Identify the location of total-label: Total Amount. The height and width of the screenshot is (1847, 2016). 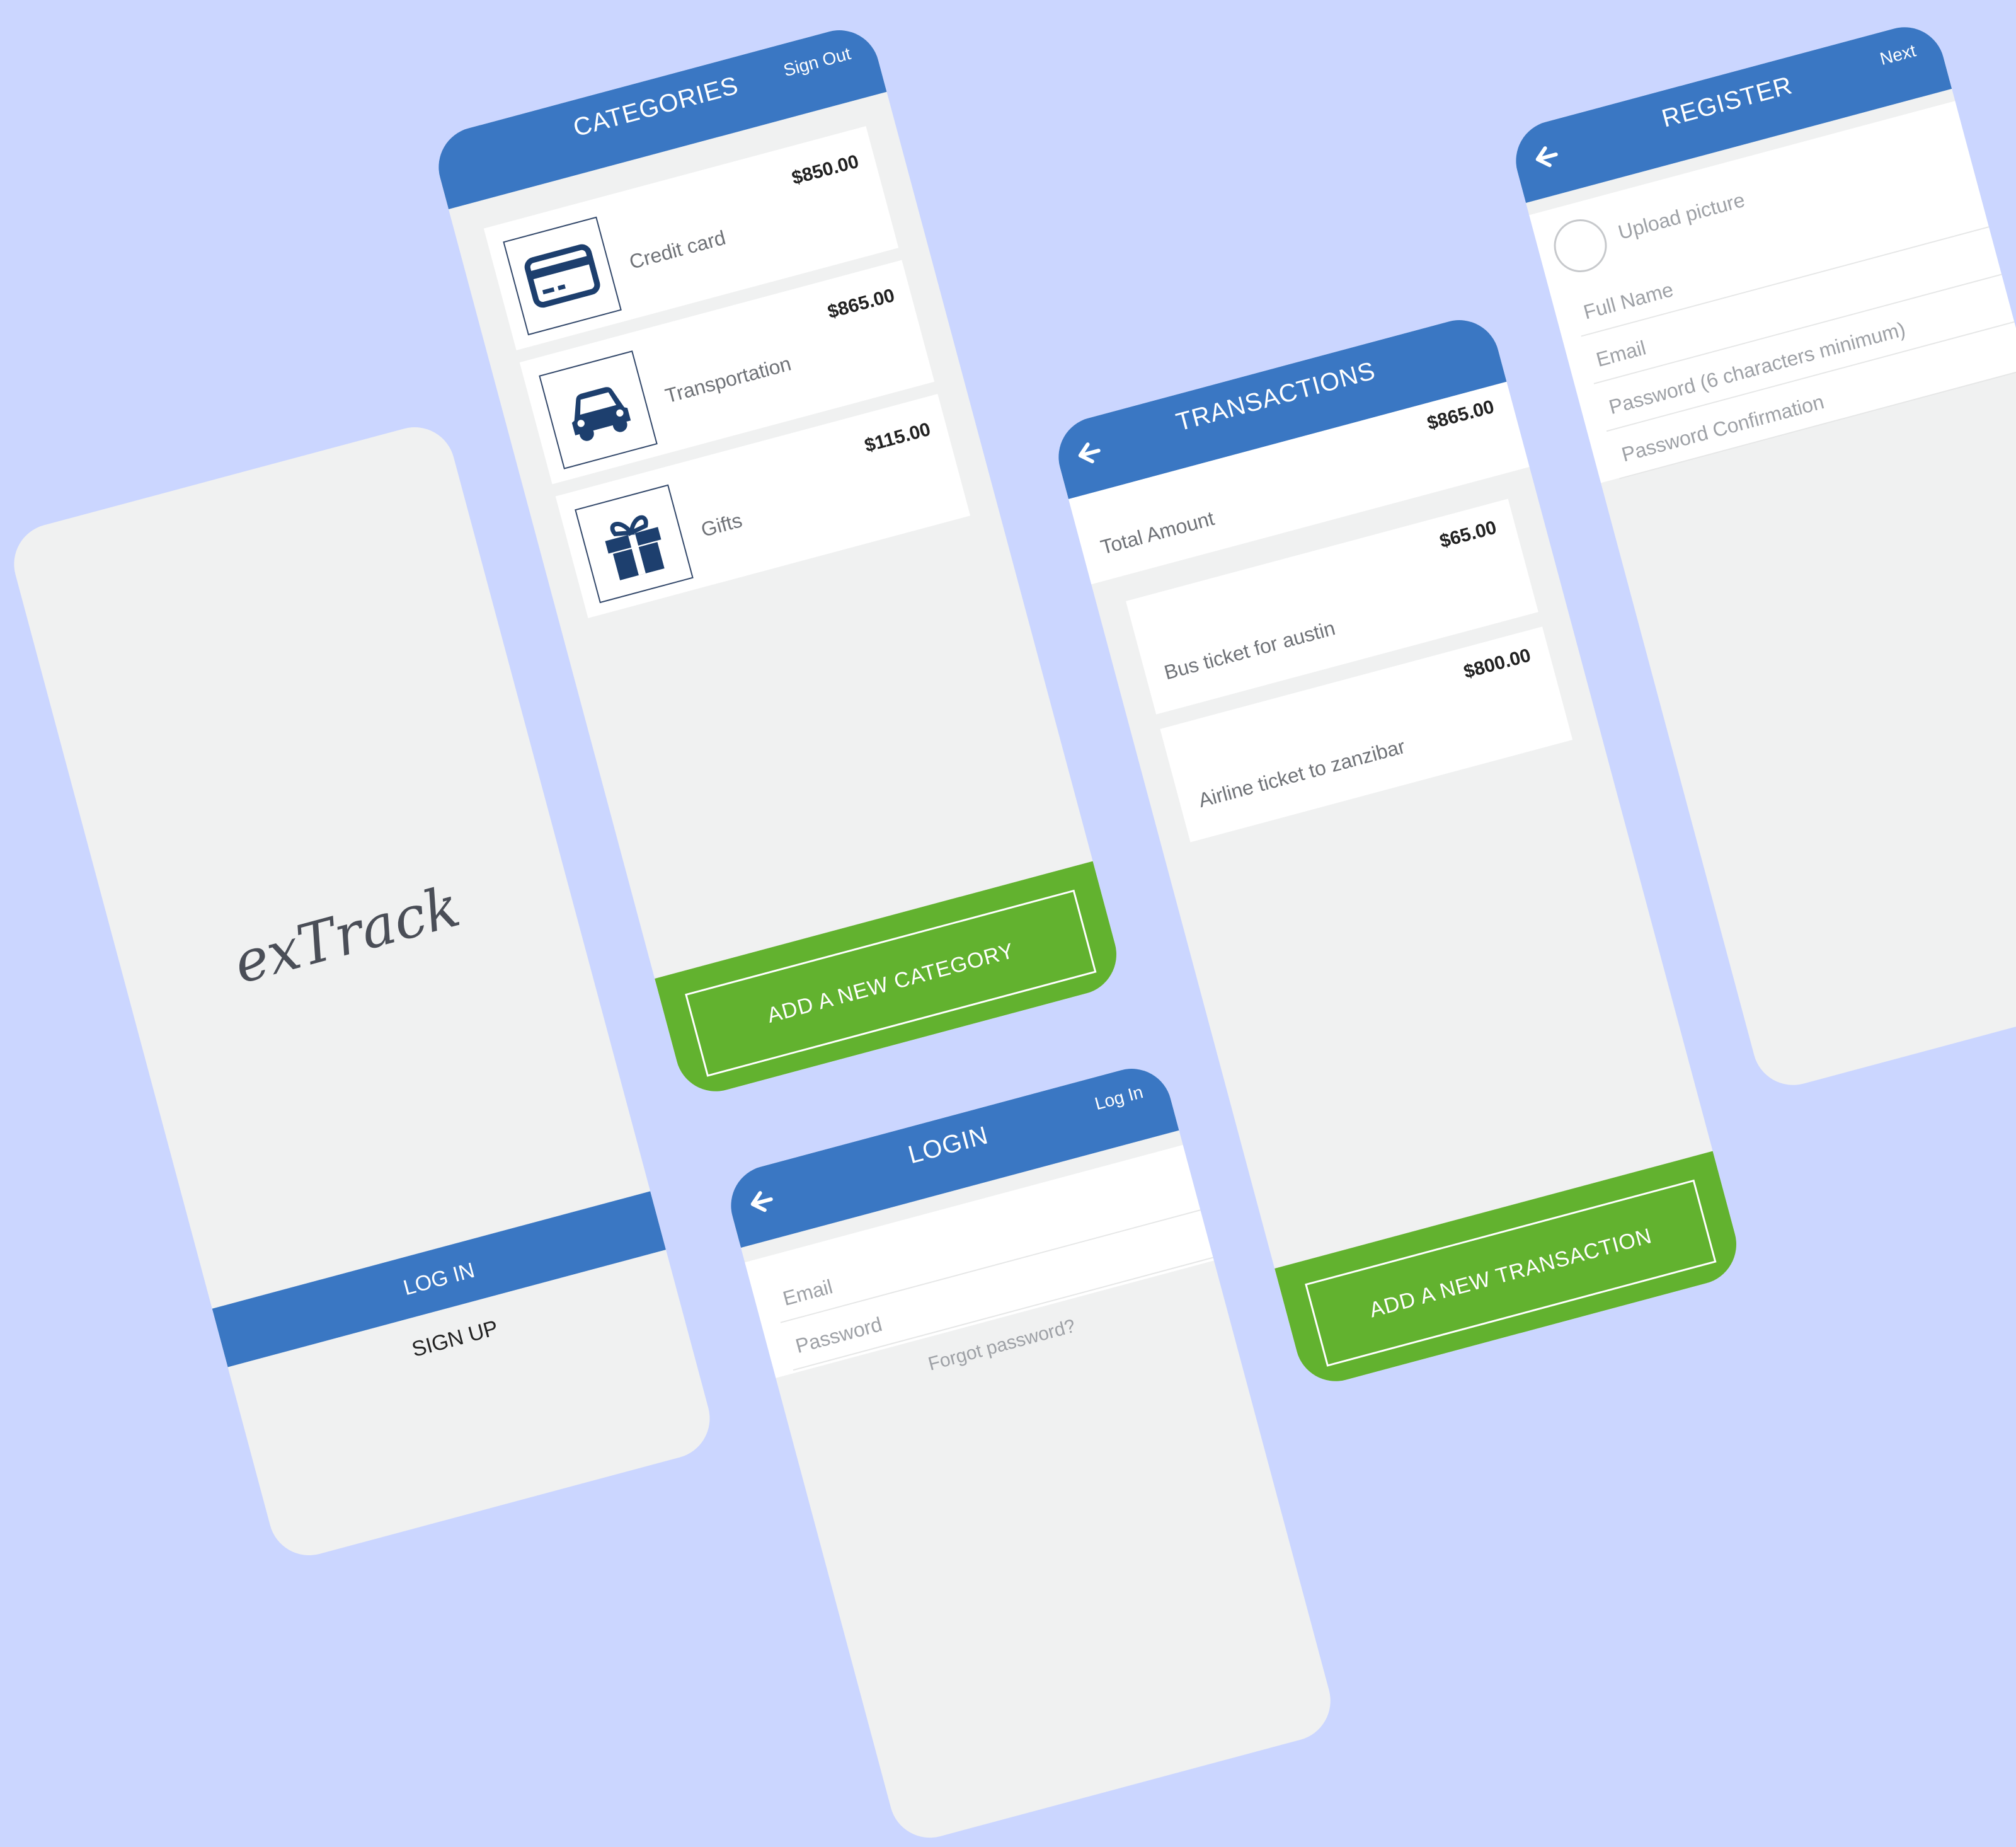
(1157, 533).